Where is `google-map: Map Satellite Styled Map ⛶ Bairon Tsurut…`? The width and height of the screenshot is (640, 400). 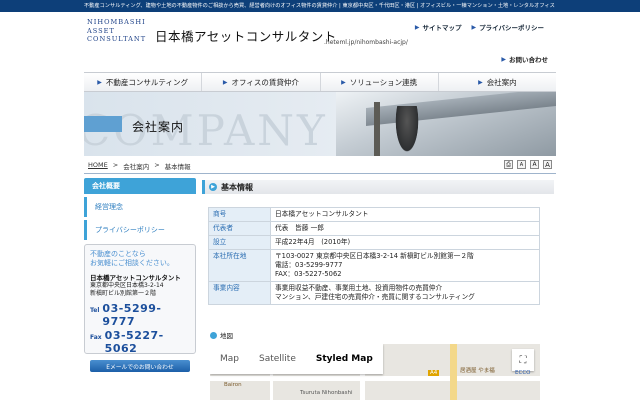
google-map: Map Satellite Styled Map ⛶ Bairon Tsurut… is located at coordinates (375, 372).